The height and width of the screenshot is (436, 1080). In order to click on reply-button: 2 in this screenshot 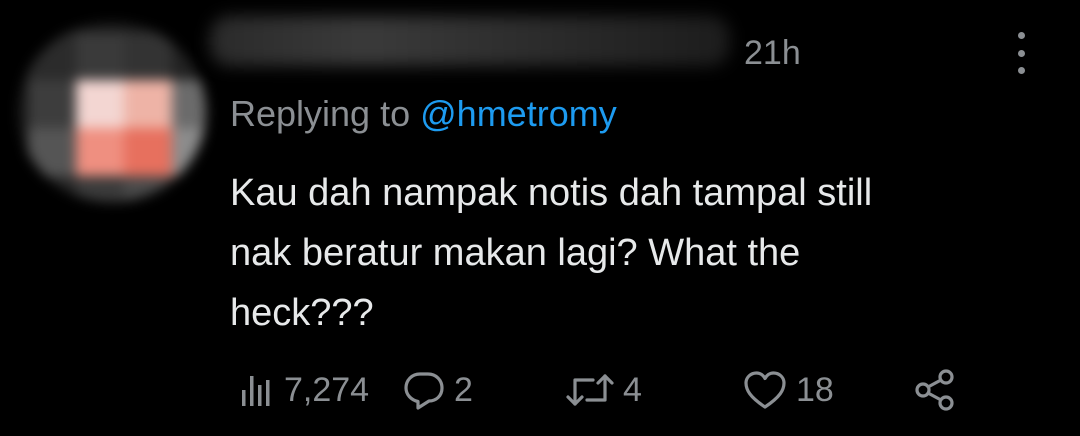, I will do `click(437, 390)`.